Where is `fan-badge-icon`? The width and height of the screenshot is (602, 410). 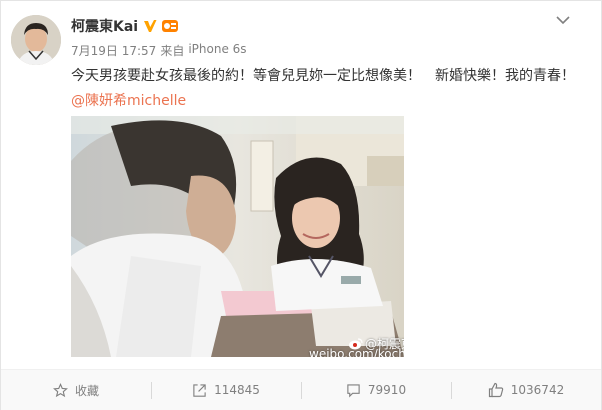
fan-badge-icon is located at coordinates (170, 26).